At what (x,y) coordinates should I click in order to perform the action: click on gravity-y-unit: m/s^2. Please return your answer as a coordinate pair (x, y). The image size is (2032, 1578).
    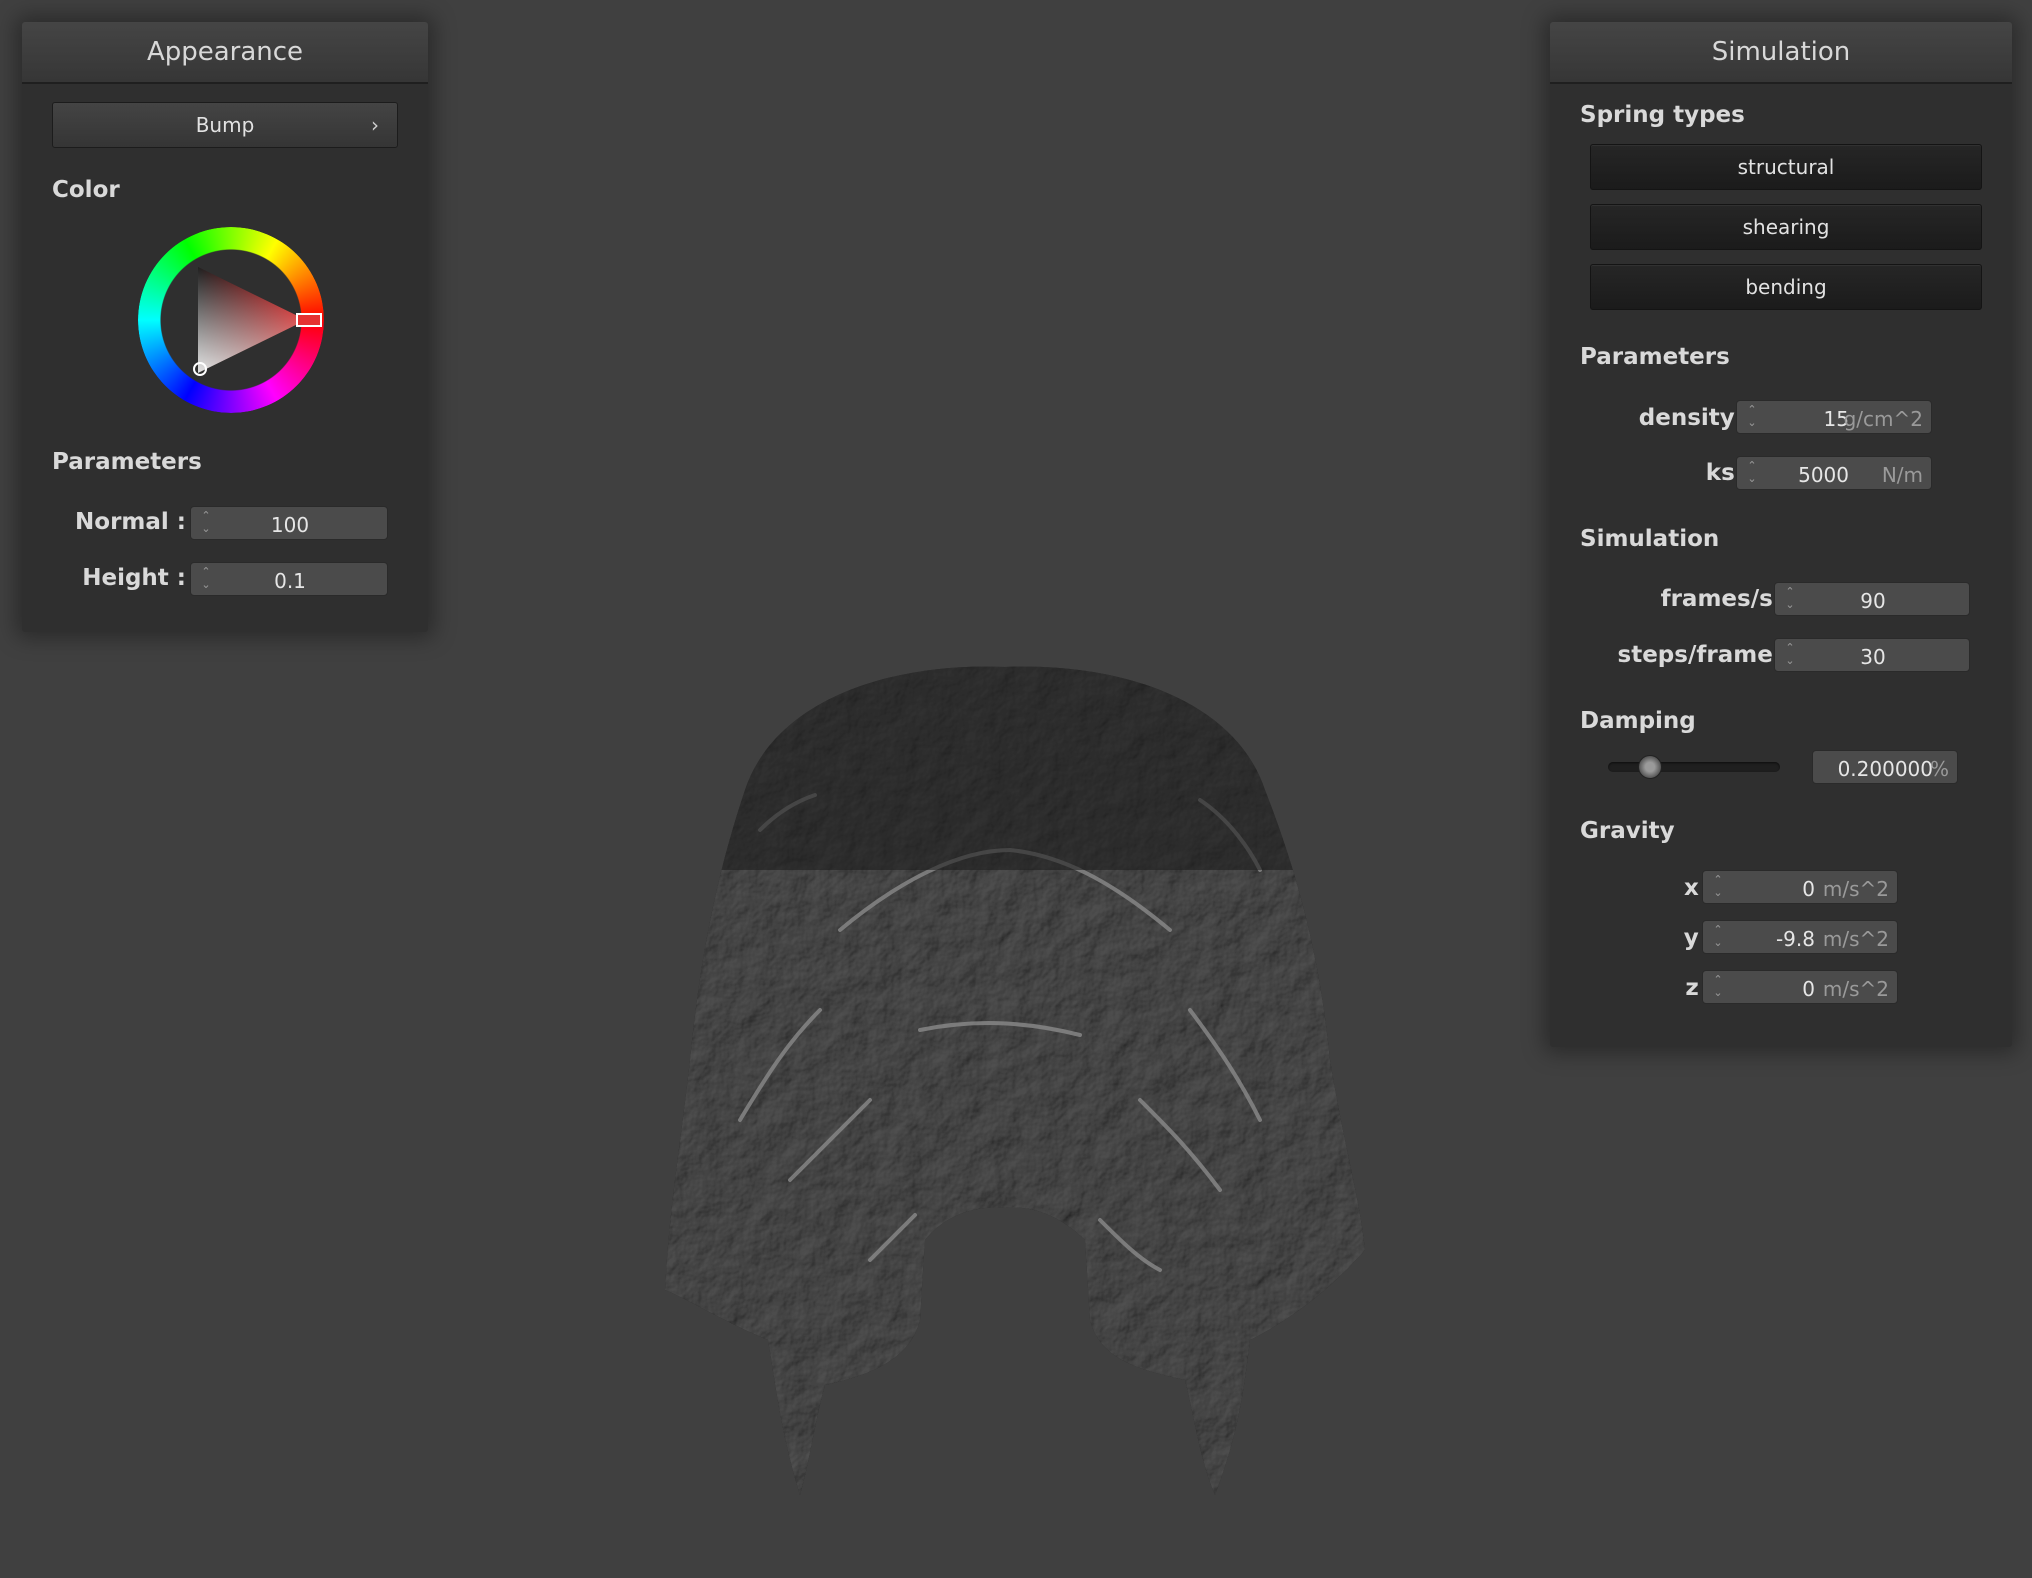
    Looking at the image, I should click on (1855, 939).